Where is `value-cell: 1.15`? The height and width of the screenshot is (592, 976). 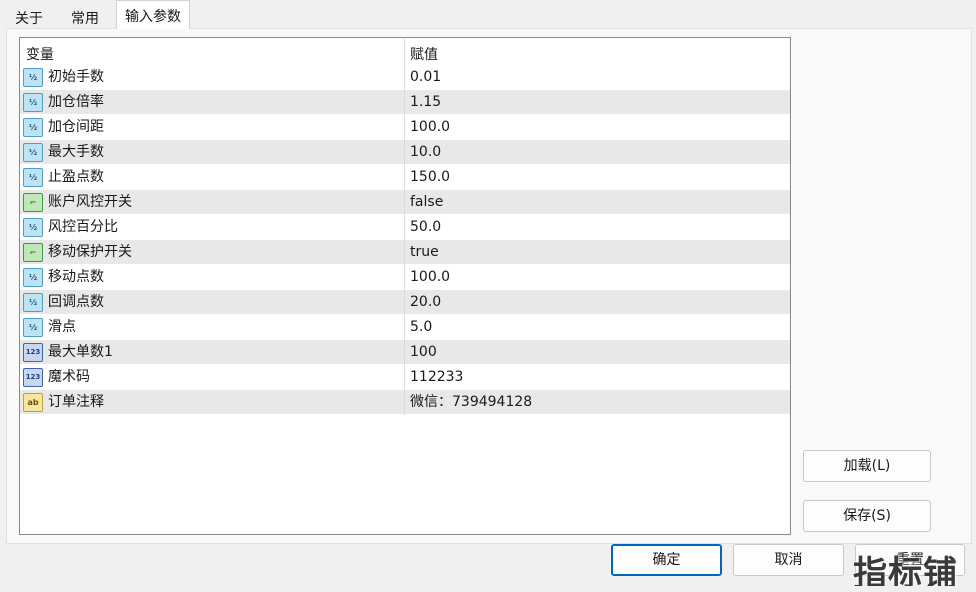
value-cell: 1.15 is located at coordinates (425, 102).